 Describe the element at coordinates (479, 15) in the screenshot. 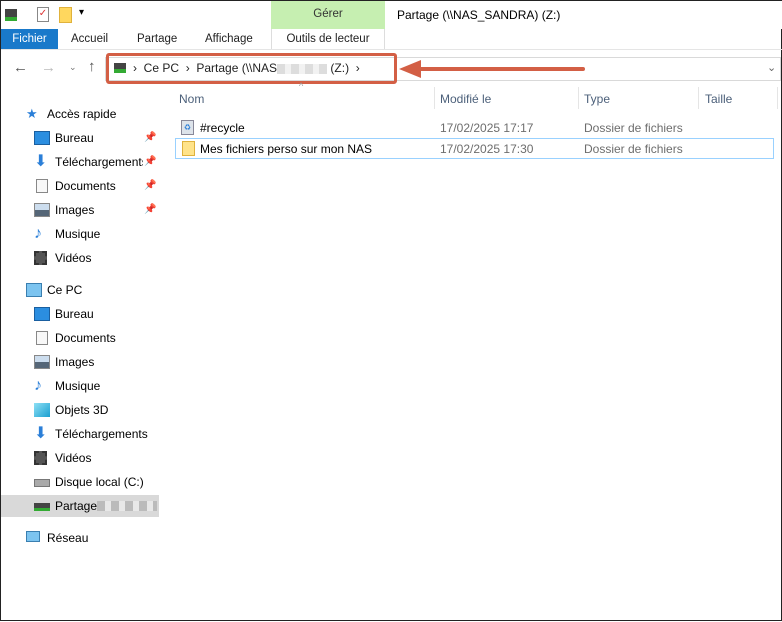

I see `window-title: Partage (\\NAS_SANDRA) (Z:)` at that location.